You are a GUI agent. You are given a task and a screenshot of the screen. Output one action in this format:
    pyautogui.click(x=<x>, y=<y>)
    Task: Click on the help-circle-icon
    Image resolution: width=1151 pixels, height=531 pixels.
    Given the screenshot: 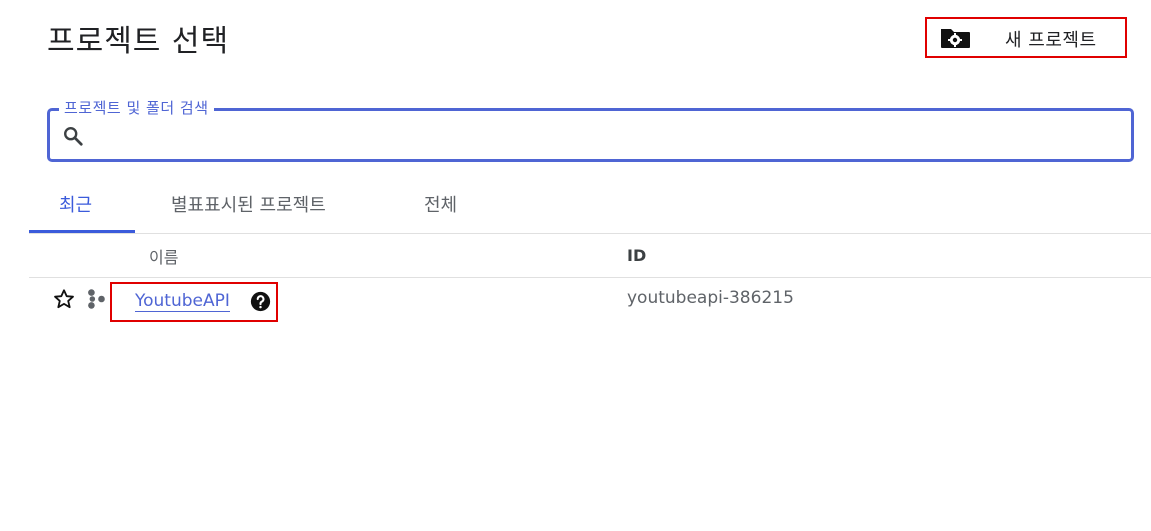 What is the action you would take?
    pyautogui.click(x=260, y=301)
    